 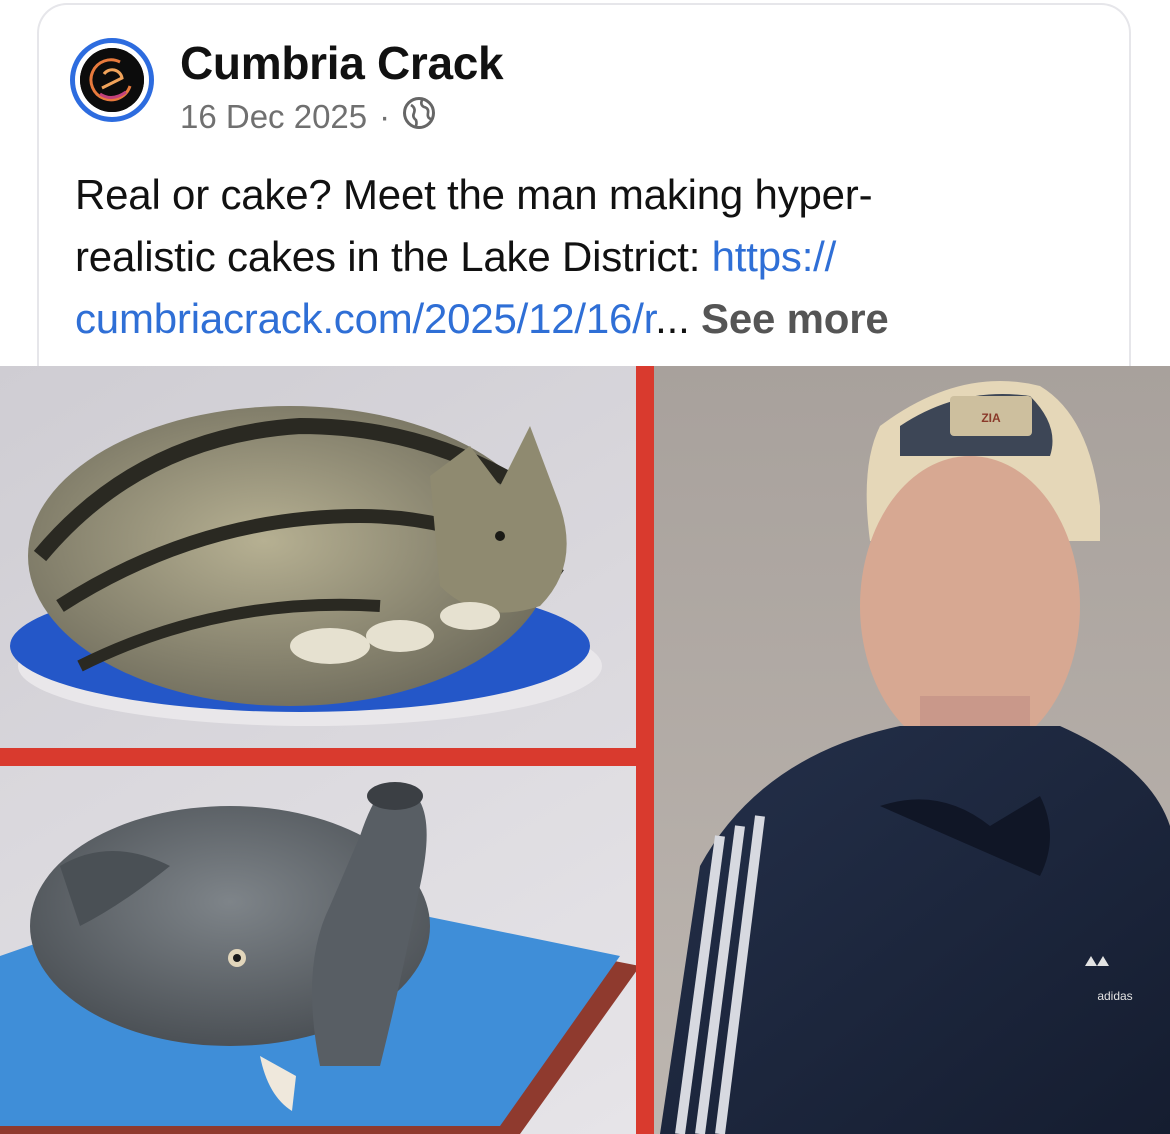 What do you see at coordinates (474, 194) in the screenshot?
I see `post-text-line-1: Real or cake? Meet the man making hyper-` at bounding box center [474, 194].